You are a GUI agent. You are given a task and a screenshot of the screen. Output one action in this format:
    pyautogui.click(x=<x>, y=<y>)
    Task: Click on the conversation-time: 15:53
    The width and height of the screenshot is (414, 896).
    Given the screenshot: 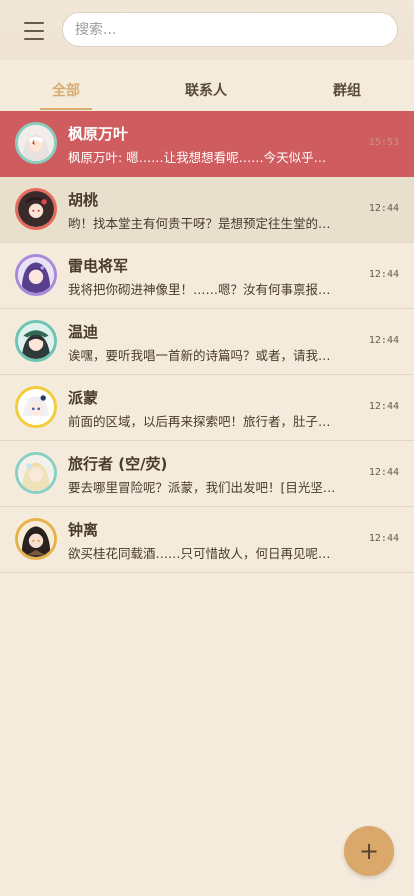 What is the action you would take?
    pyautogui.click(x=383, y=142)
    